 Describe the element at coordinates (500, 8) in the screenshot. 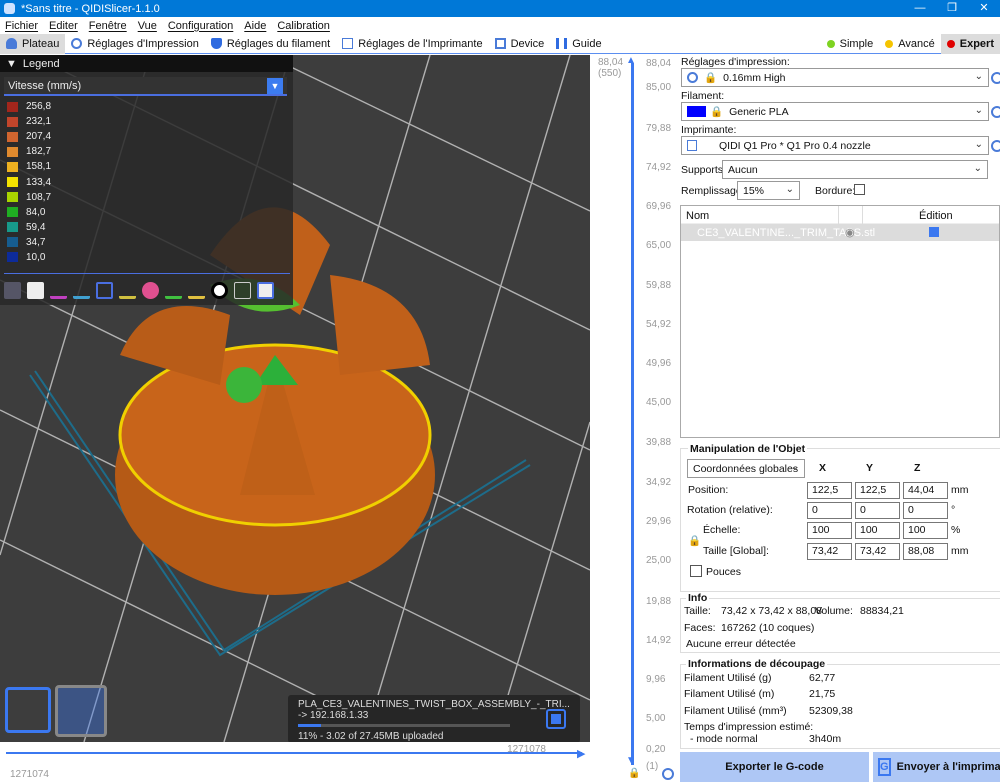

I see `title-bar: *Sans titre - QIDISlicer-1.1.0 — ❐ ✕` at that location.